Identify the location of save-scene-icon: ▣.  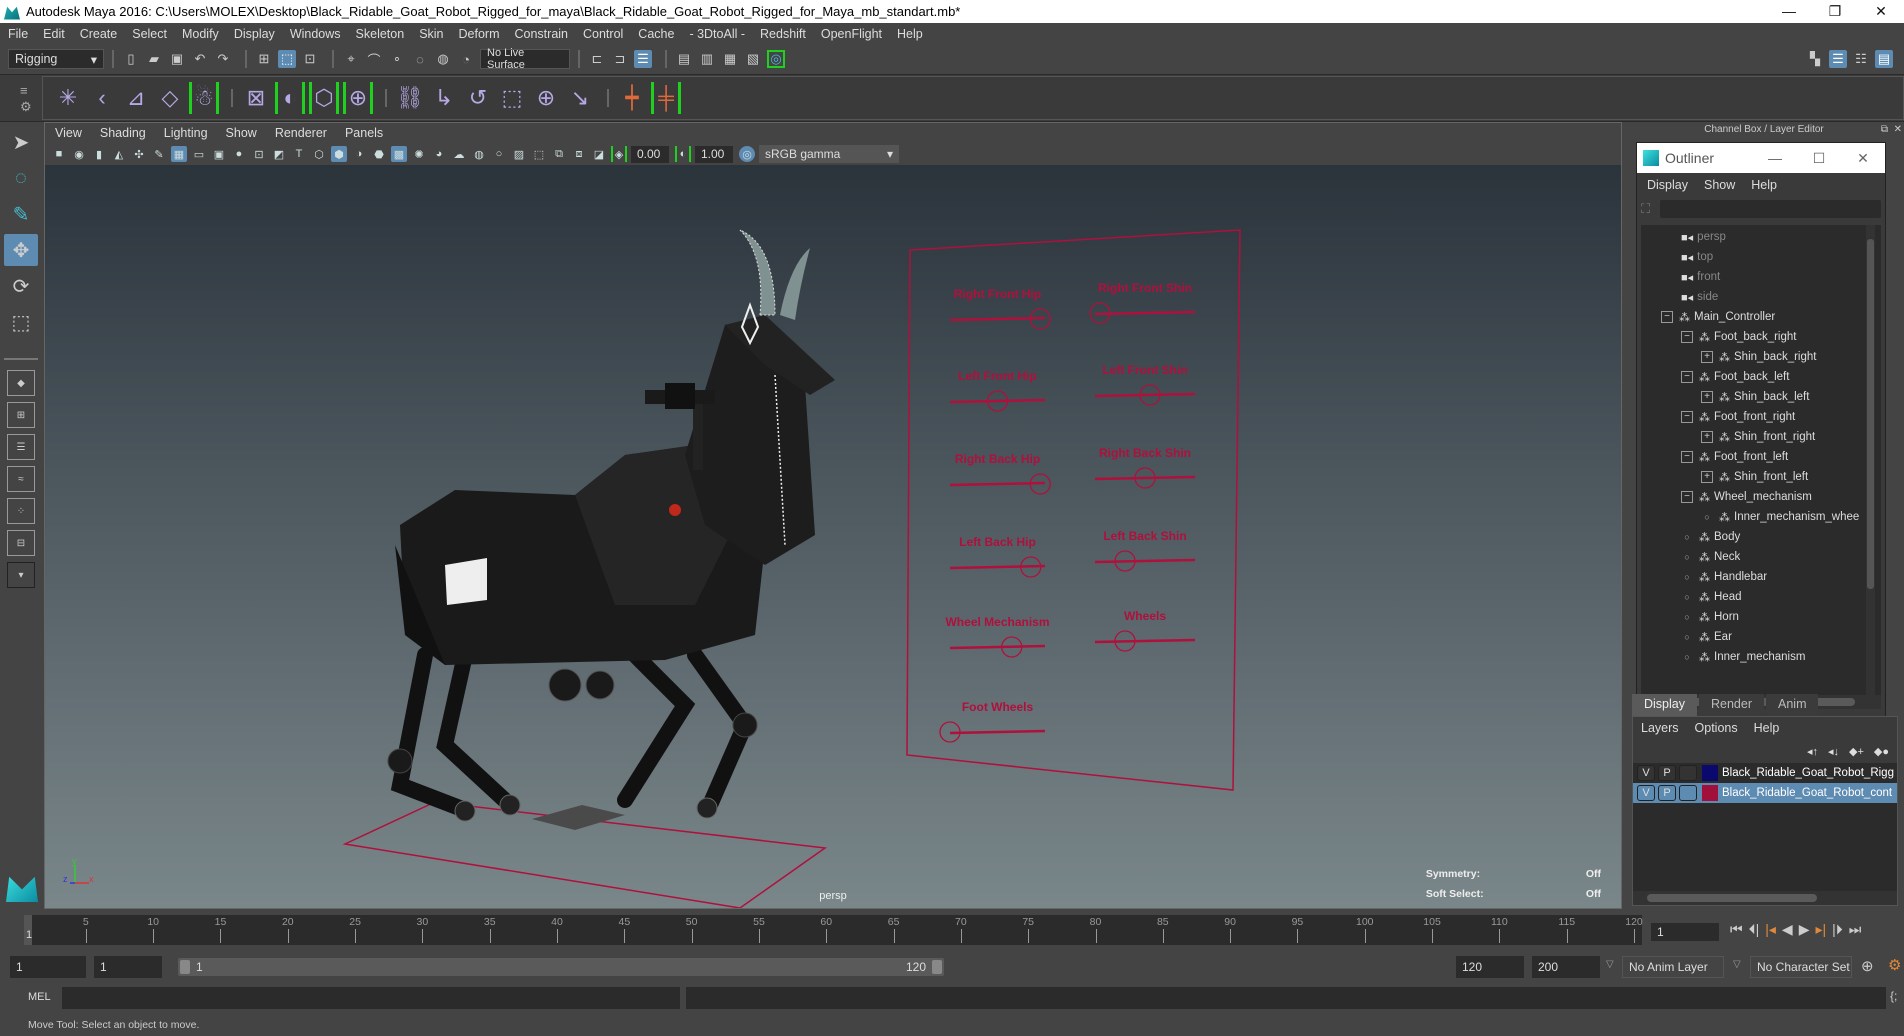
(177, 59).